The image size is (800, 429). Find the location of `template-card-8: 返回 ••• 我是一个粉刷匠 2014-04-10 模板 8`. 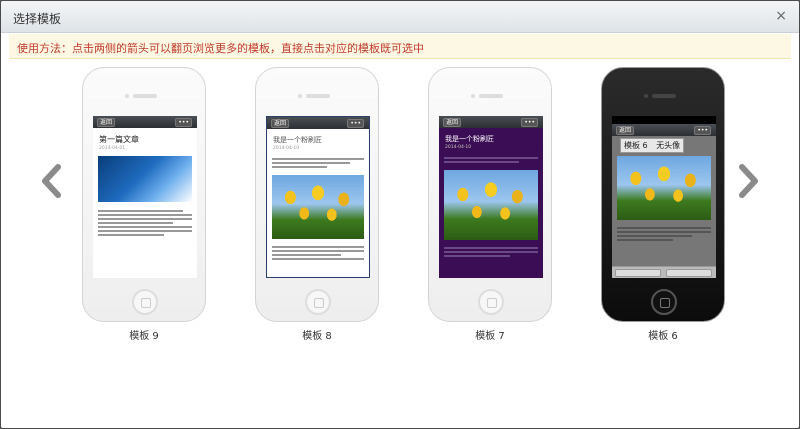

template-card-8: 返回 ••• 我是一个粉刷匠 2014-04-10 模板 8 is located at coordinates (317, 204).